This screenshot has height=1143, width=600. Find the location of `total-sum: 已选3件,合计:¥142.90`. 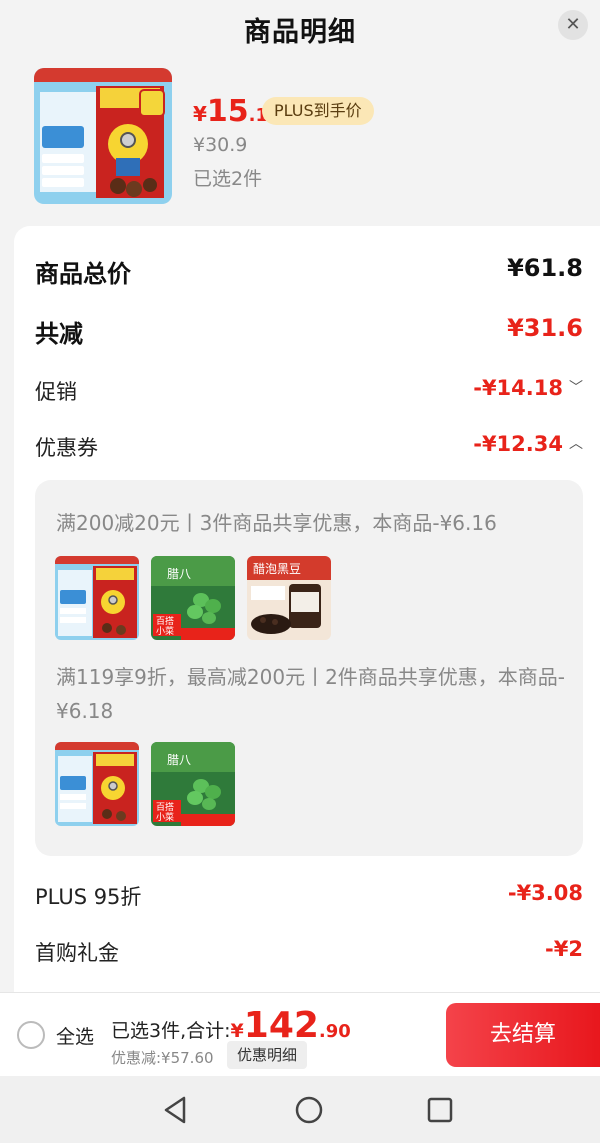

total-sum: 已选3件,合计:¥142.90 is located at coordinates (231, 1025).